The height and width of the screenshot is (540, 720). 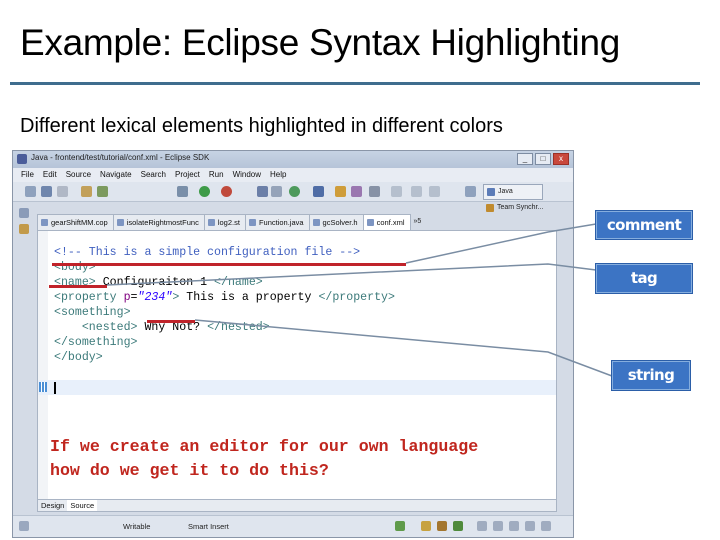 I want to click on menu-help: Help, so click(x=278, y=175).